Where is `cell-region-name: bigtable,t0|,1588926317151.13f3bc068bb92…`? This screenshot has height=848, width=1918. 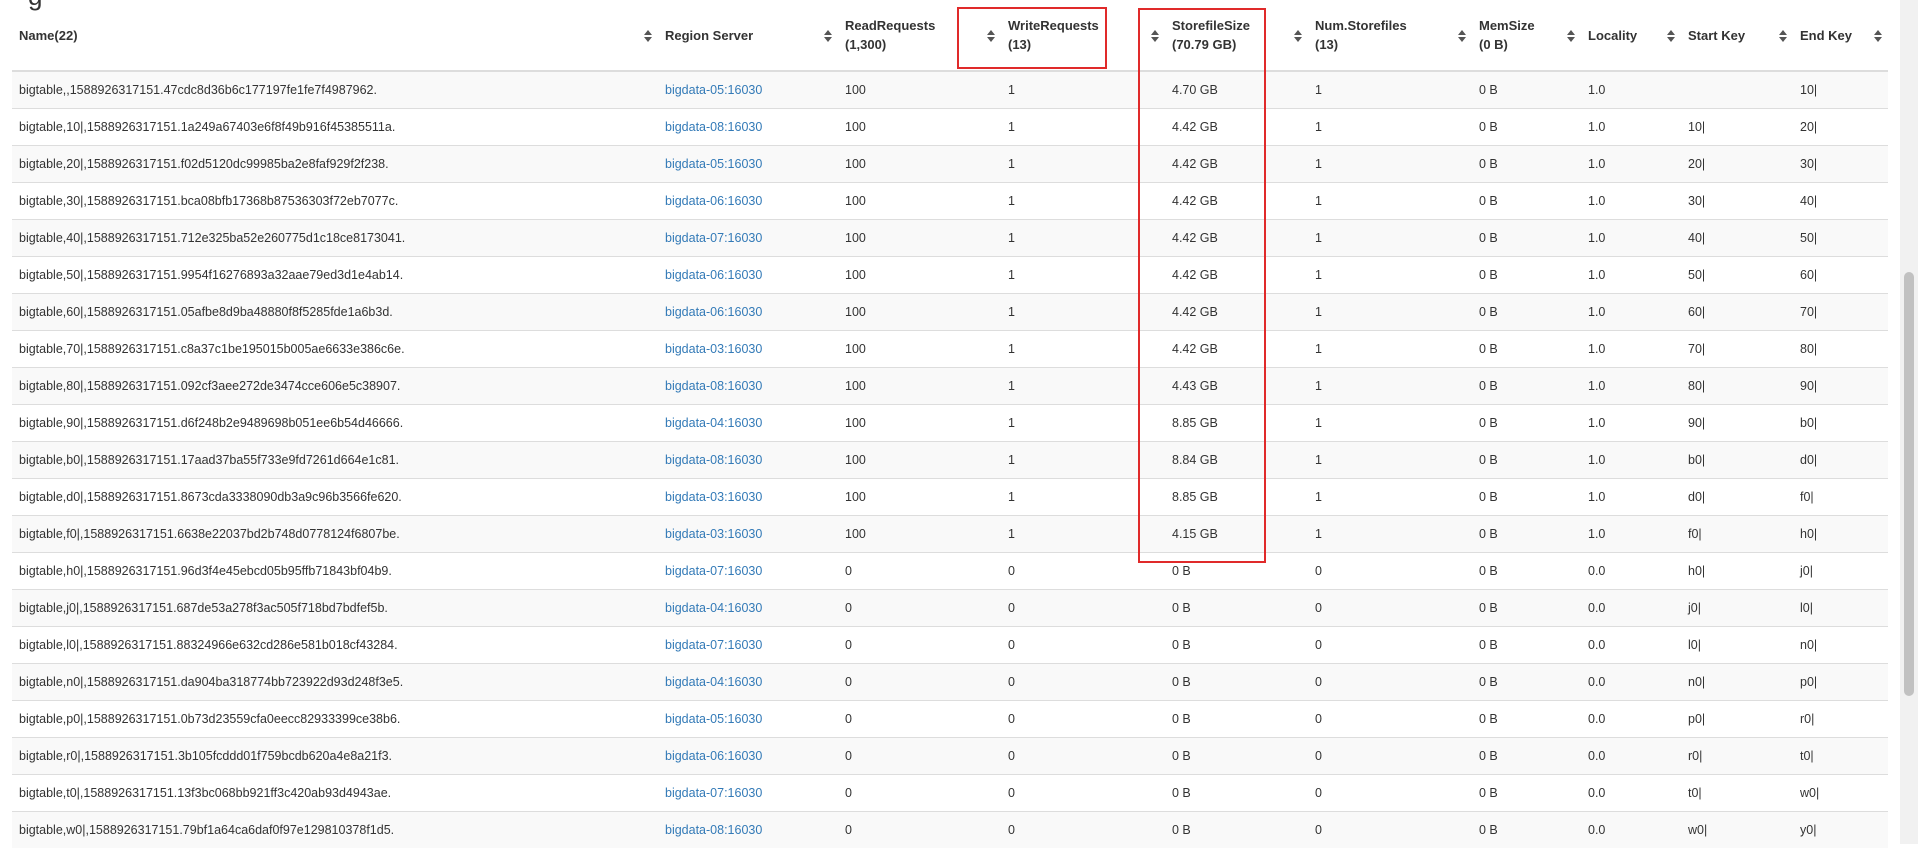
cell-region-name: bigtable,t0|,1588926317151.13f3bc068bb92… is located at coordinates (335, 793).